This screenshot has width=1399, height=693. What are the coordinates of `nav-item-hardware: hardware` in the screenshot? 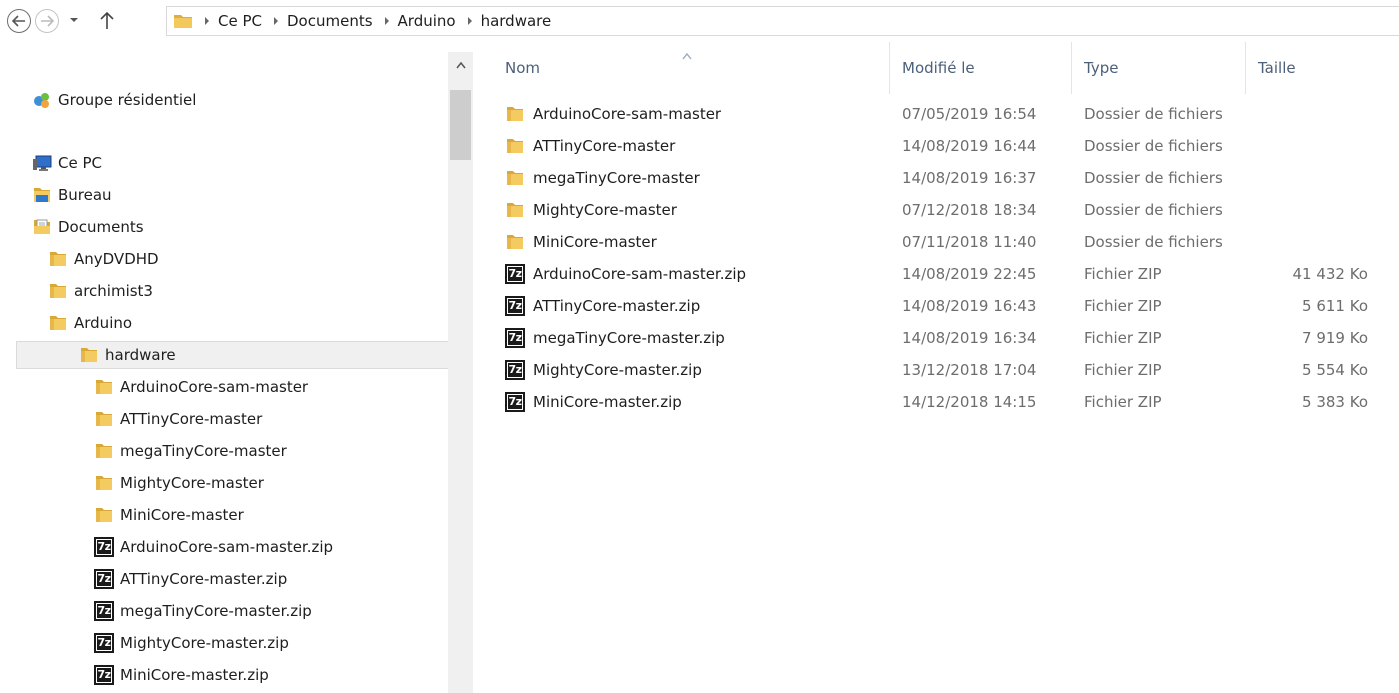 It's located at (232, 355).